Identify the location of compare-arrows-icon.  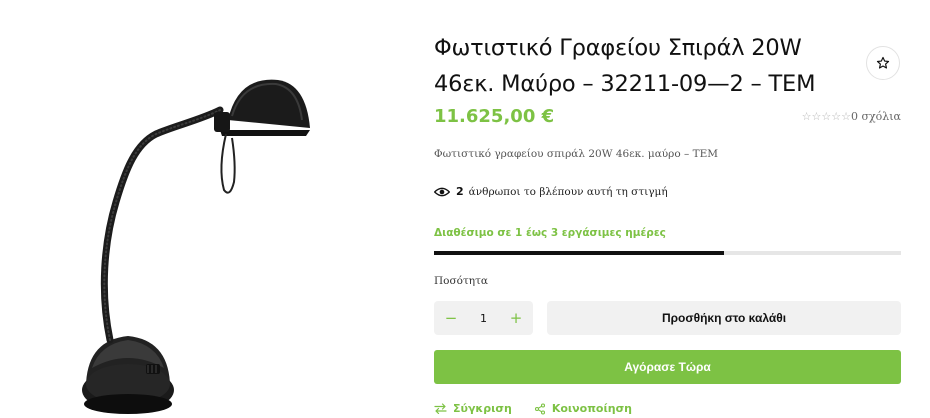
(440, 408).